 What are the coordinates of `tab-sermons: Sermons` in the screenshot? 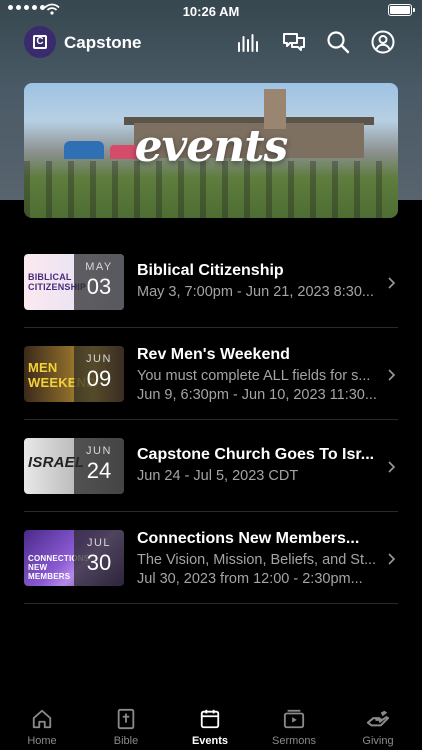 It's located at (294, 727).